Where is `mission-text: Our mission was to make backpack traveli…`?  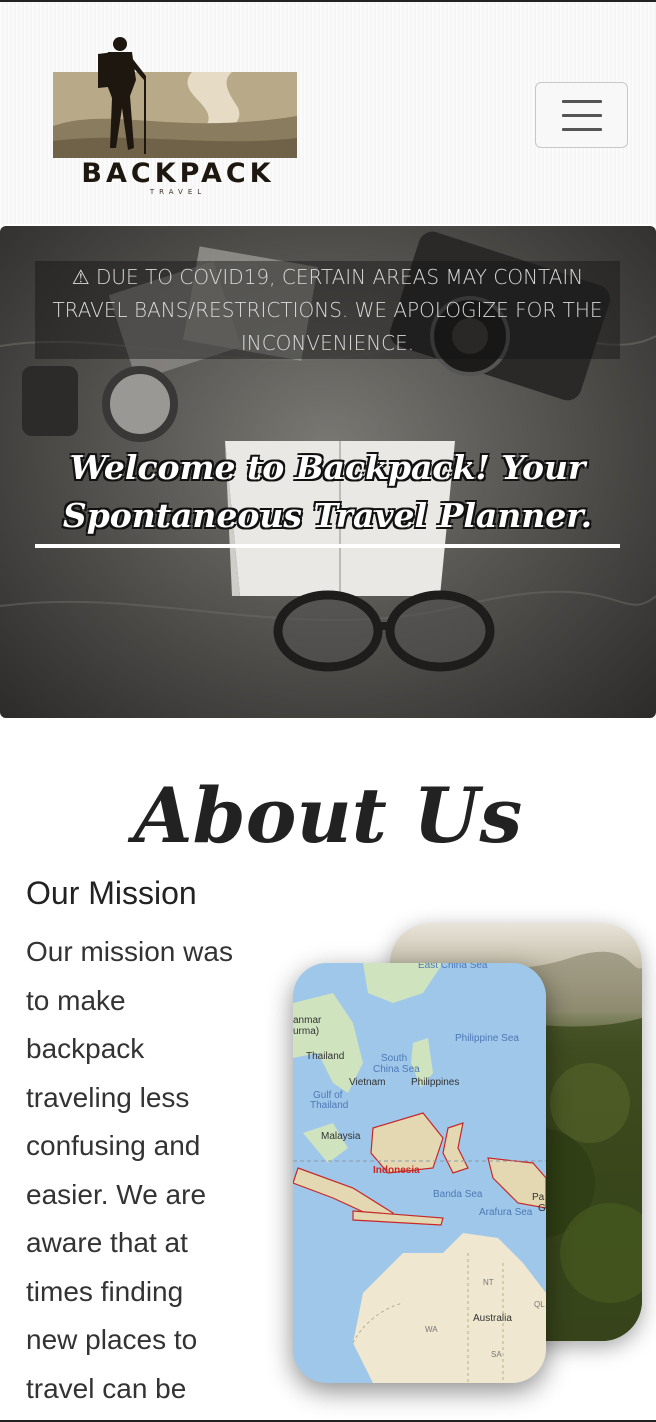 mission-text: Our mission was to make backpack traveli… is located at coordinates (129, 1170).